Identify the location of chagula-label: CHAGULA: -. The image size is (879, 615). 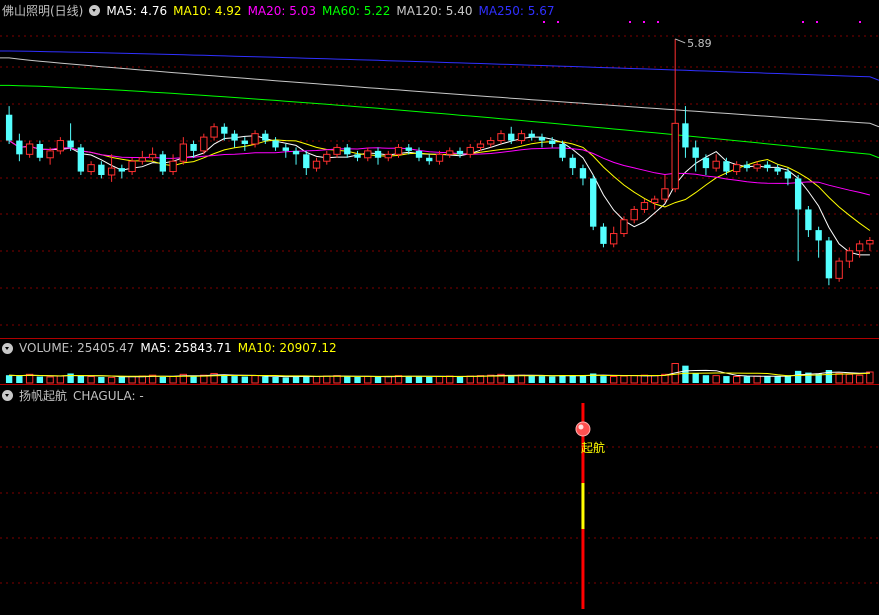
(108, 395).